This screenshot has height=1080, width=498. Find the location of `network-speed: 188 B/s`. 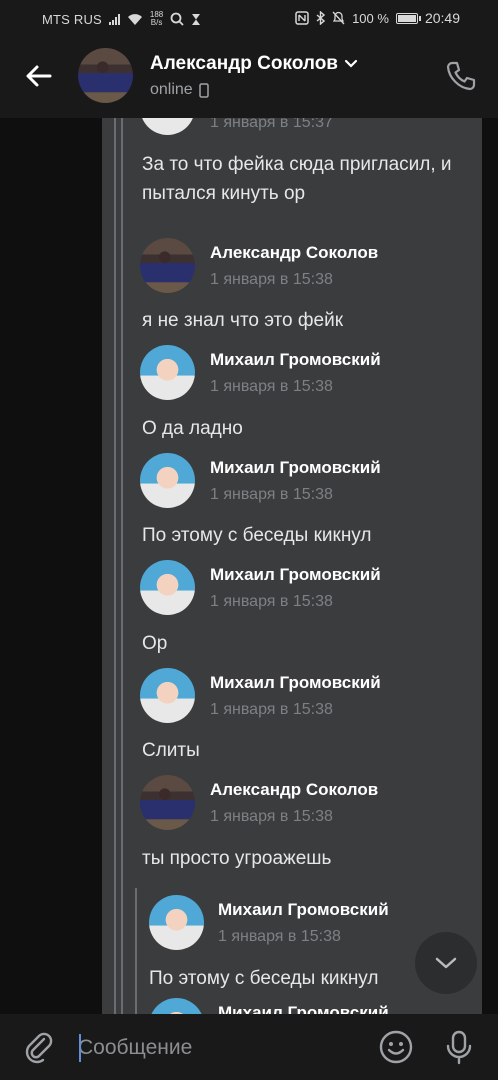

network-speed: 188 B/s is located at coordinates (156, 19).